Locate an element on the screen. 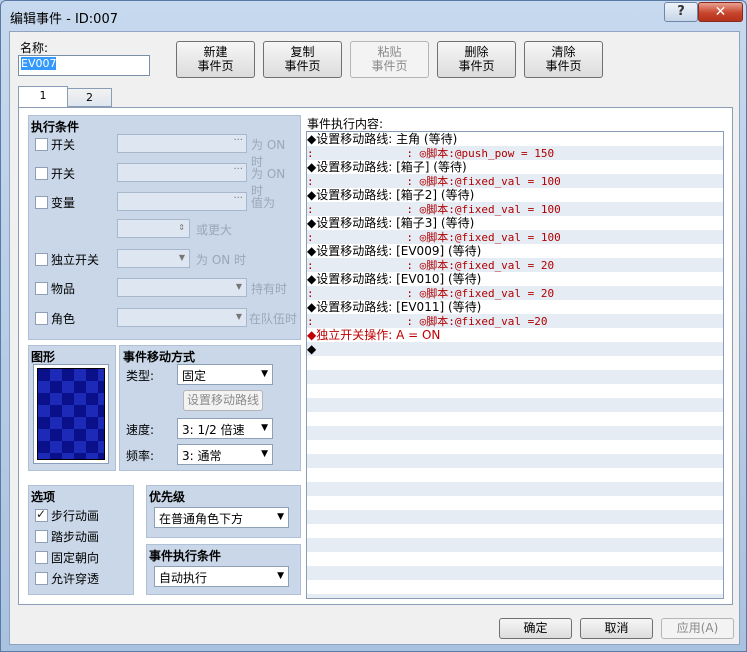 The height and width of the screenshot is (652, 747). options-panel: 选项 步行动画 踏步动画 固定朝向 允许穿透 is located at coordinates (81, 540).